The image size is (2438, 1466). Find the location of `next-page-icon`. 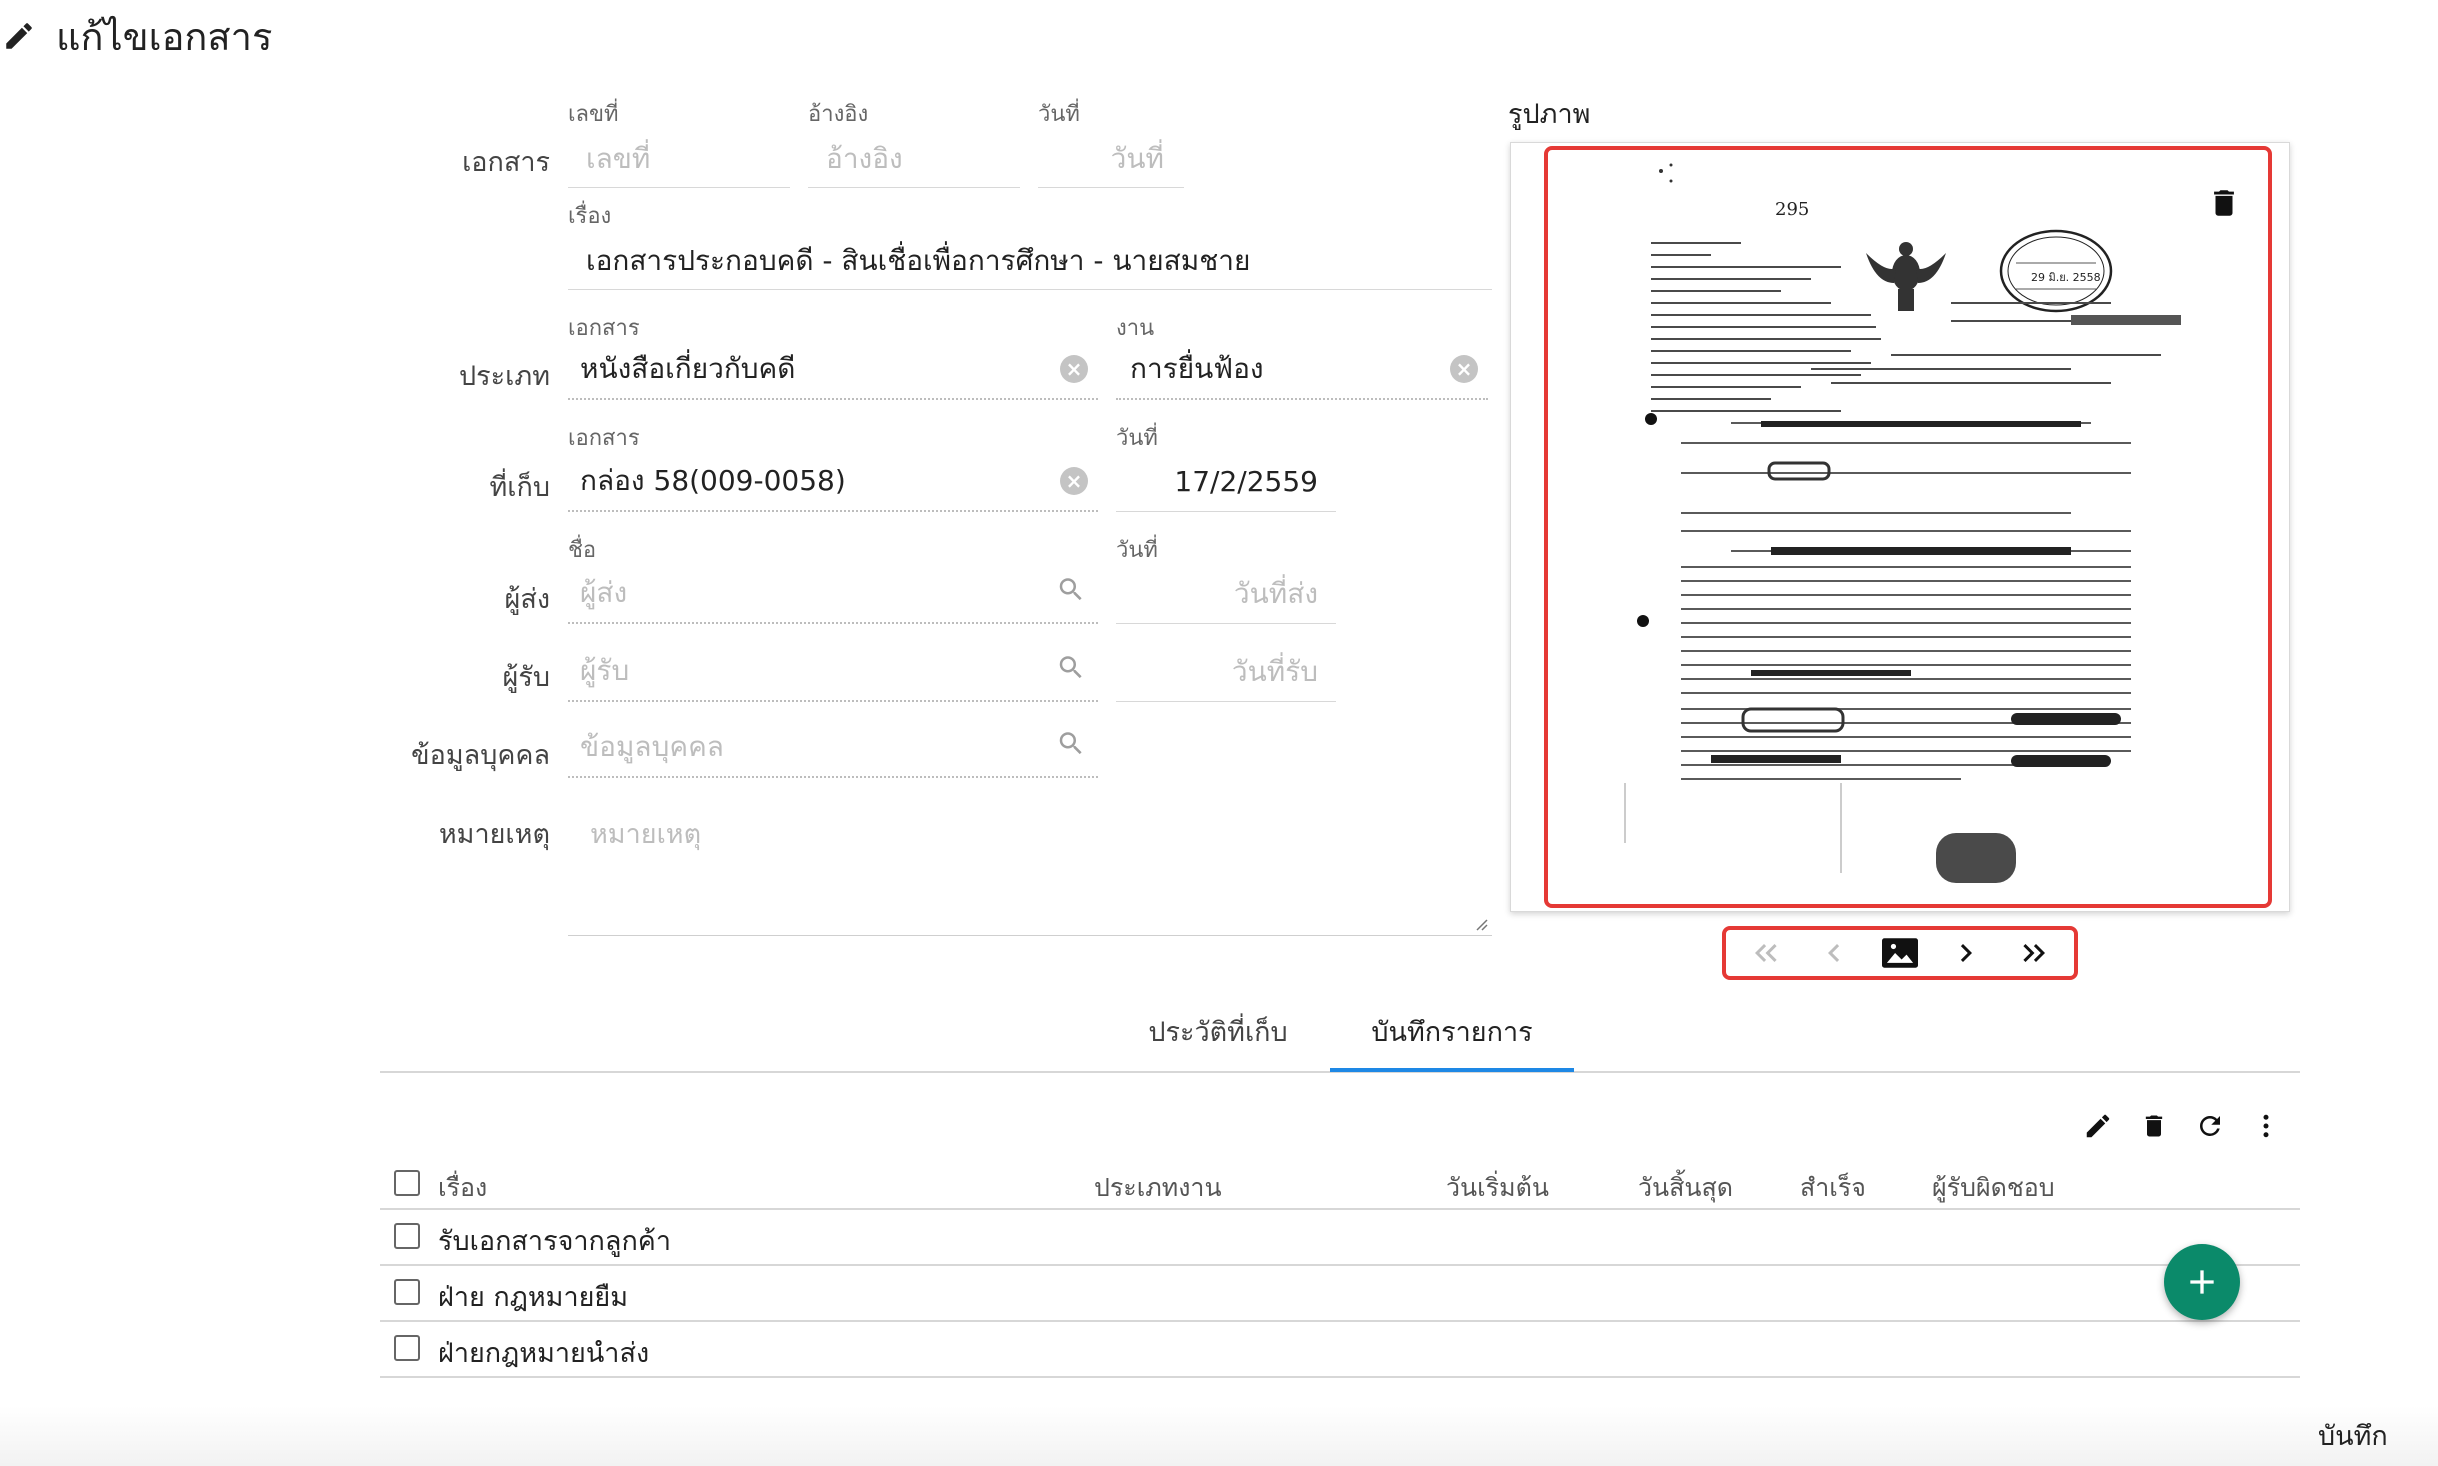

next-page-icon is located at coordinates (1966, 953).